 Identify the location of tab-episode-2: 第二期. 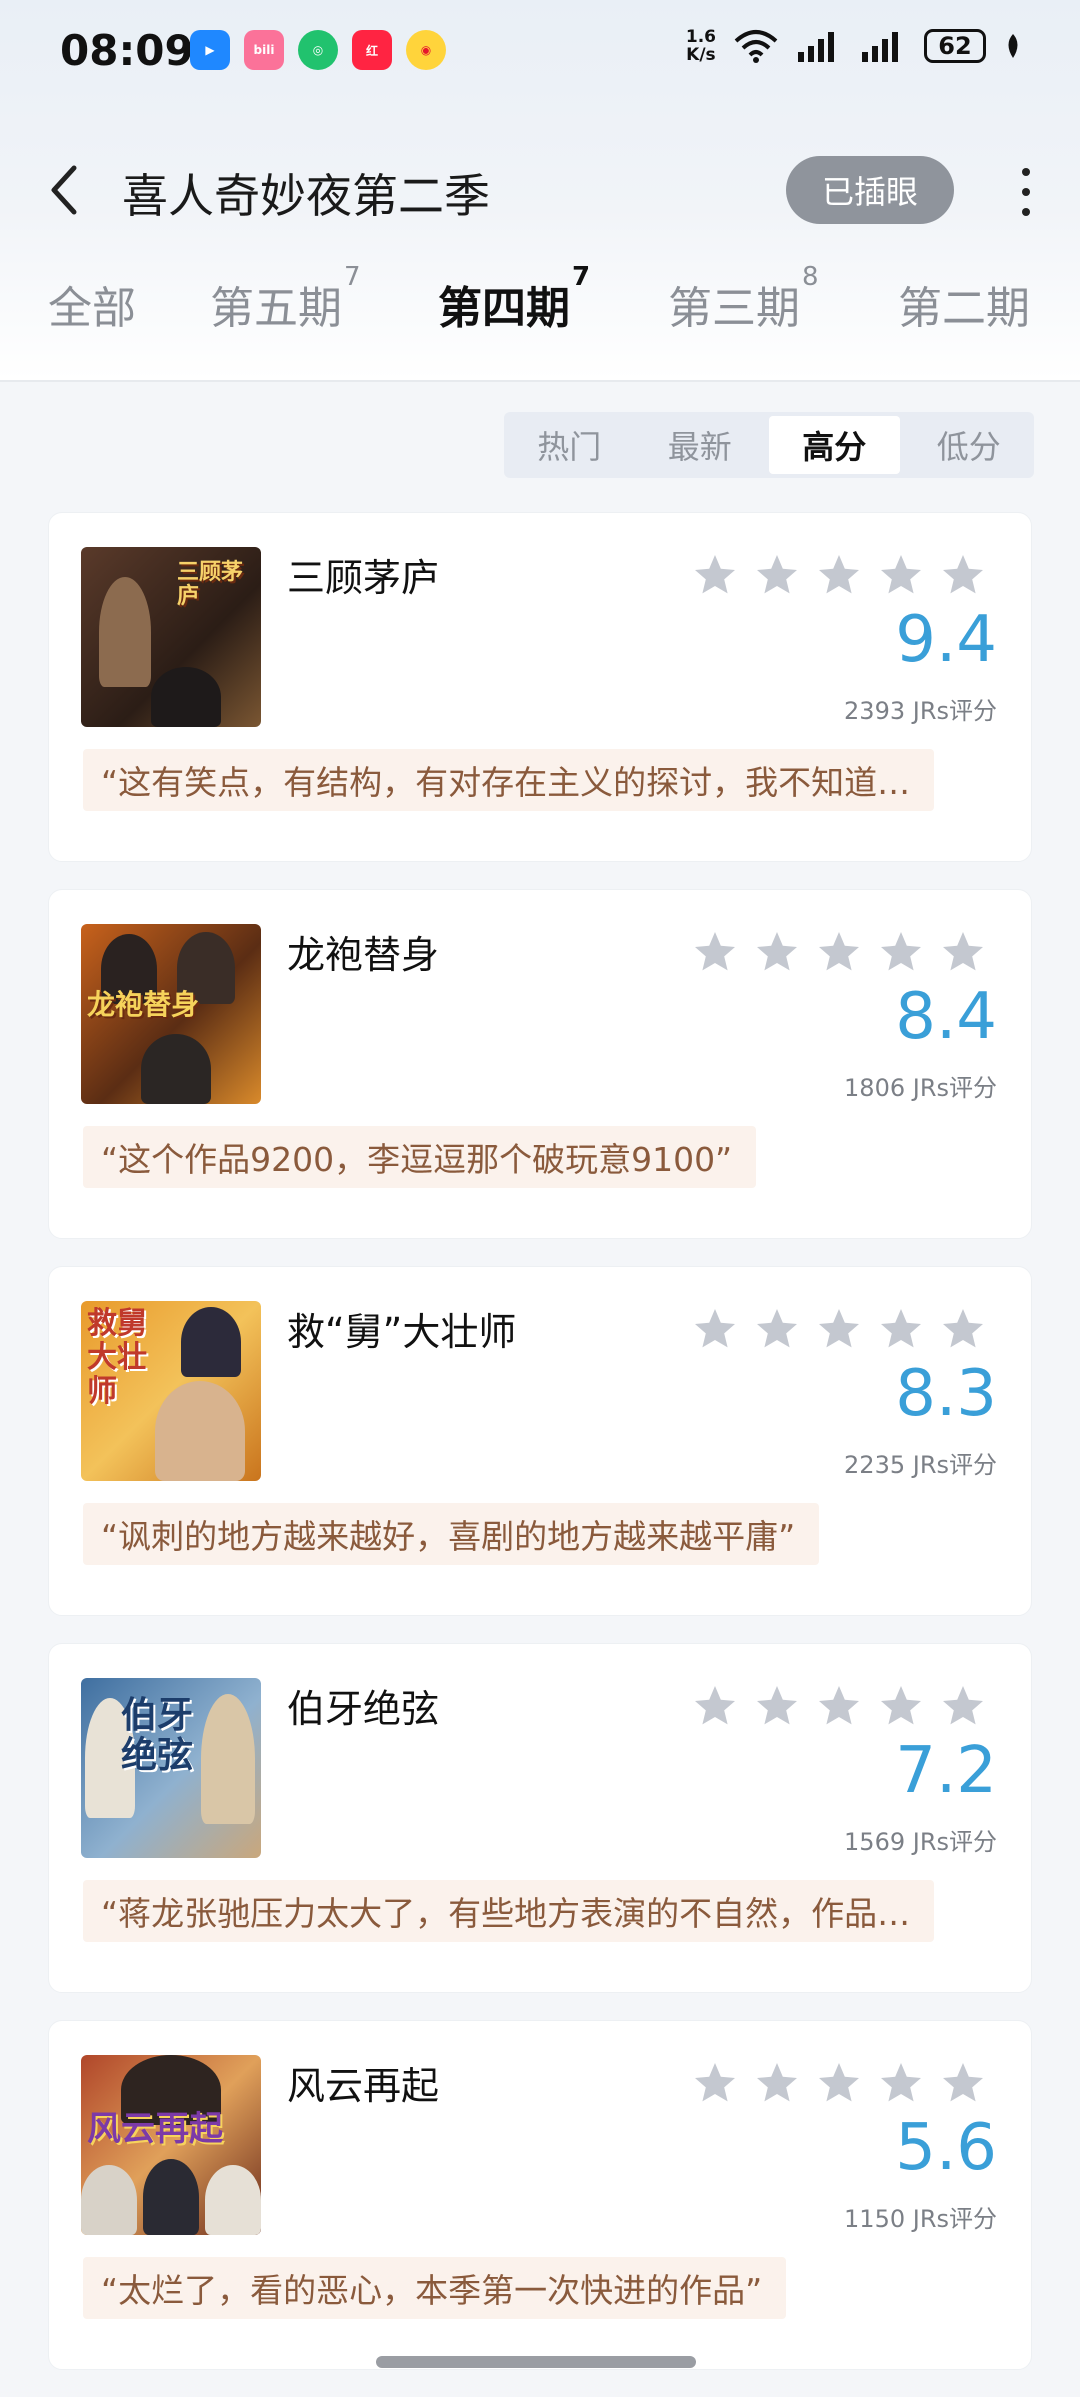
(964, 304).